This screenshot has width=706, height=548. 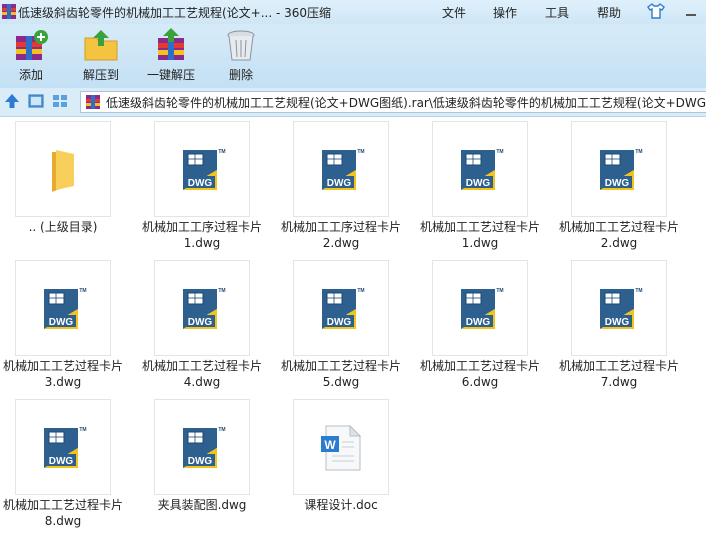 What do you see at coordinates (202, 235) in the screenshot?
I see `file-name: 机械加工工序过程卡片 1.dwg` at bounding box center [202, 235].